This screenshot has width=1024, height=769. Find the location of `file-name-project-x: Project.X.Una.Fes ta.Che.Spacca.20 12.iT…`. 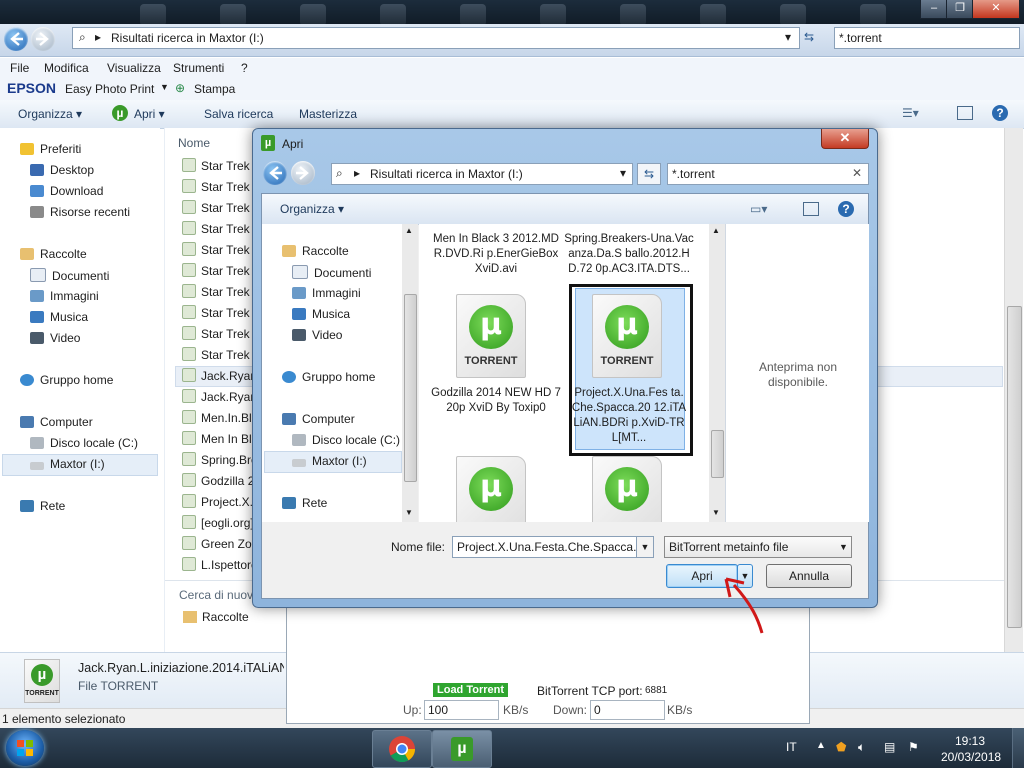

file-name-project-x: Project.X.Una.Fes ta.Che.Spacca.20 12.iT… is located at coordinates (629, 416).